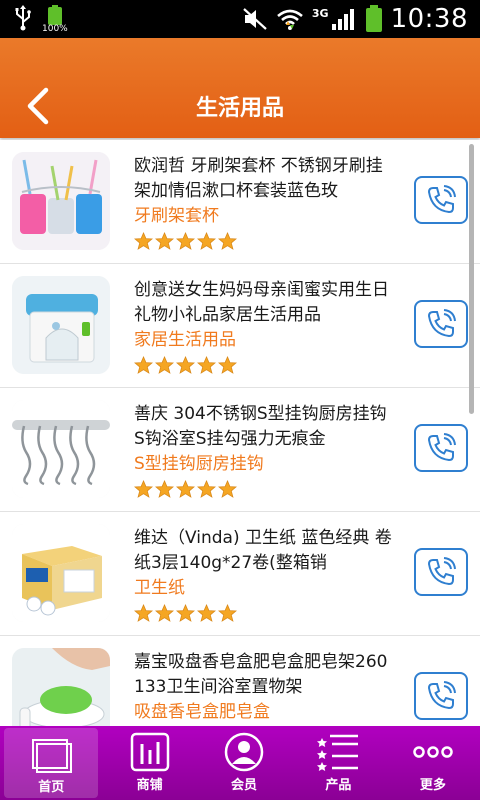  I want to click on battery-icon, so click(373, 18).